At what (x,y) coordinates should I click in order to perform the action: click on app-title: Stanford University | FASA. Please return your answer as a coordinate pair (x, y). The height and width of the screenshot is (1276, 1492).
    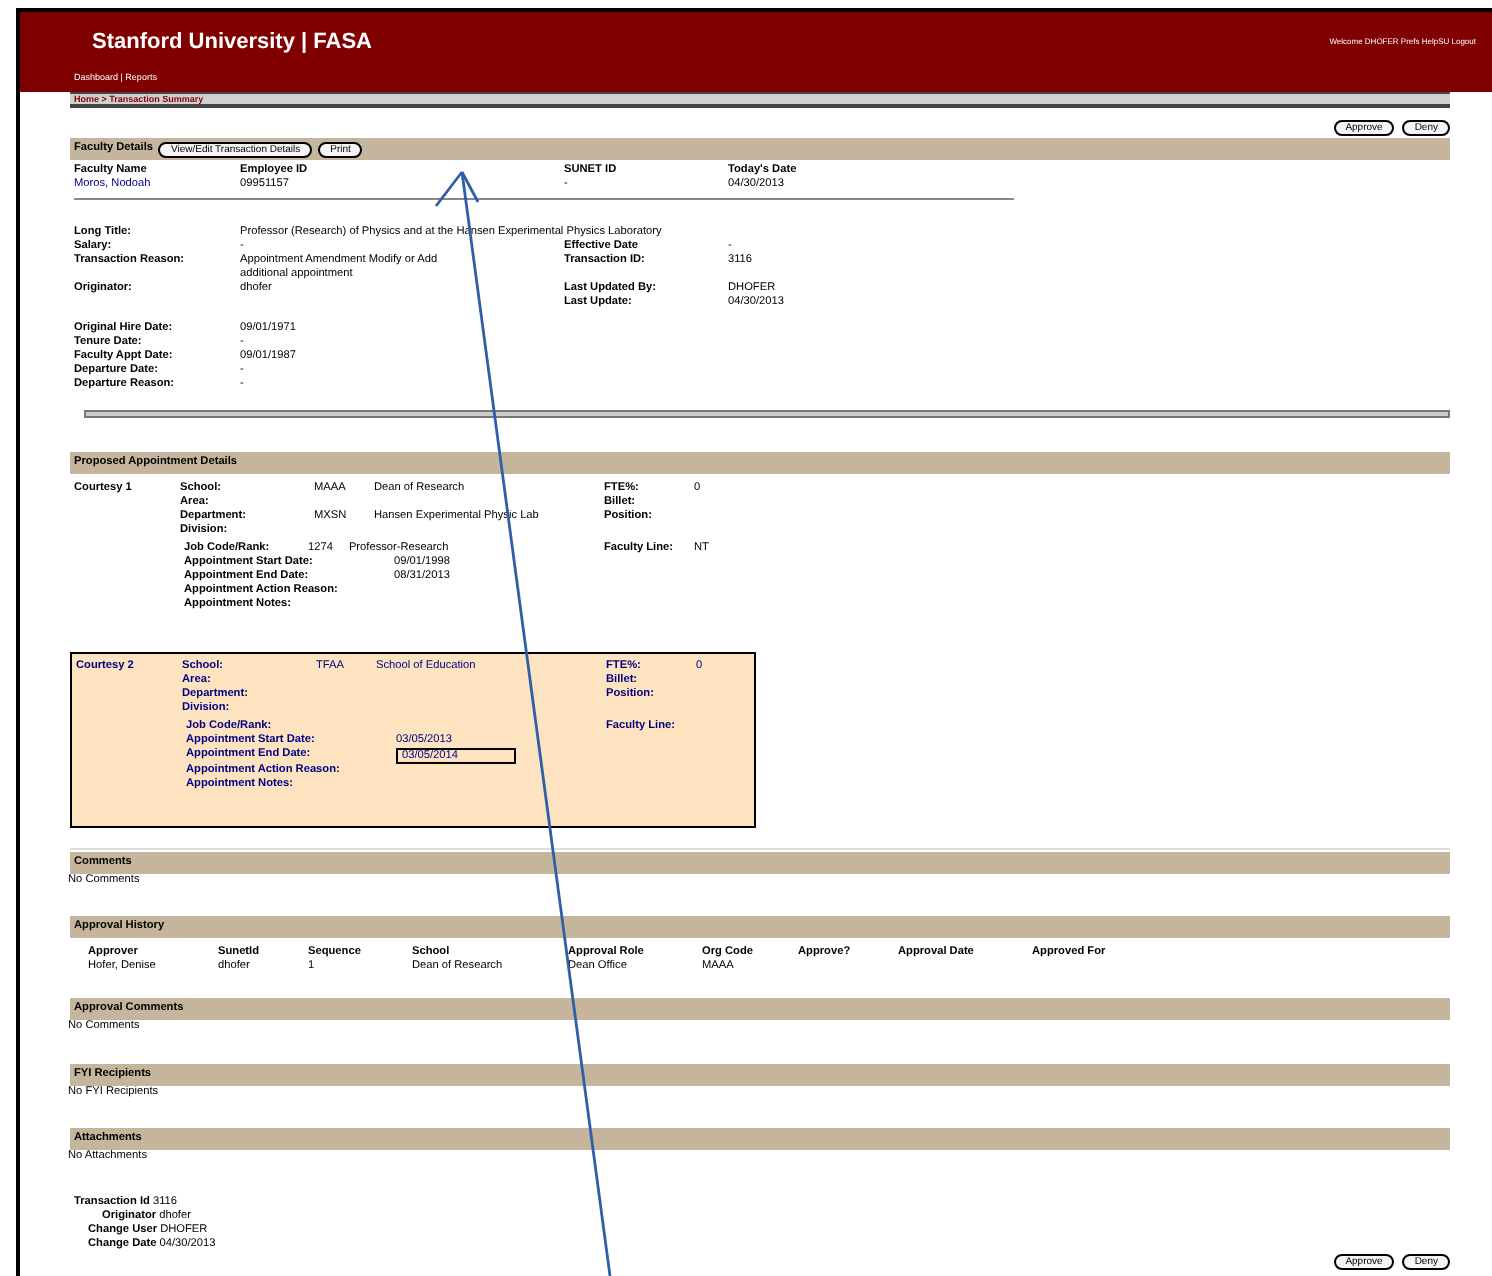
    Looking at the image, I should click on (232, 42).